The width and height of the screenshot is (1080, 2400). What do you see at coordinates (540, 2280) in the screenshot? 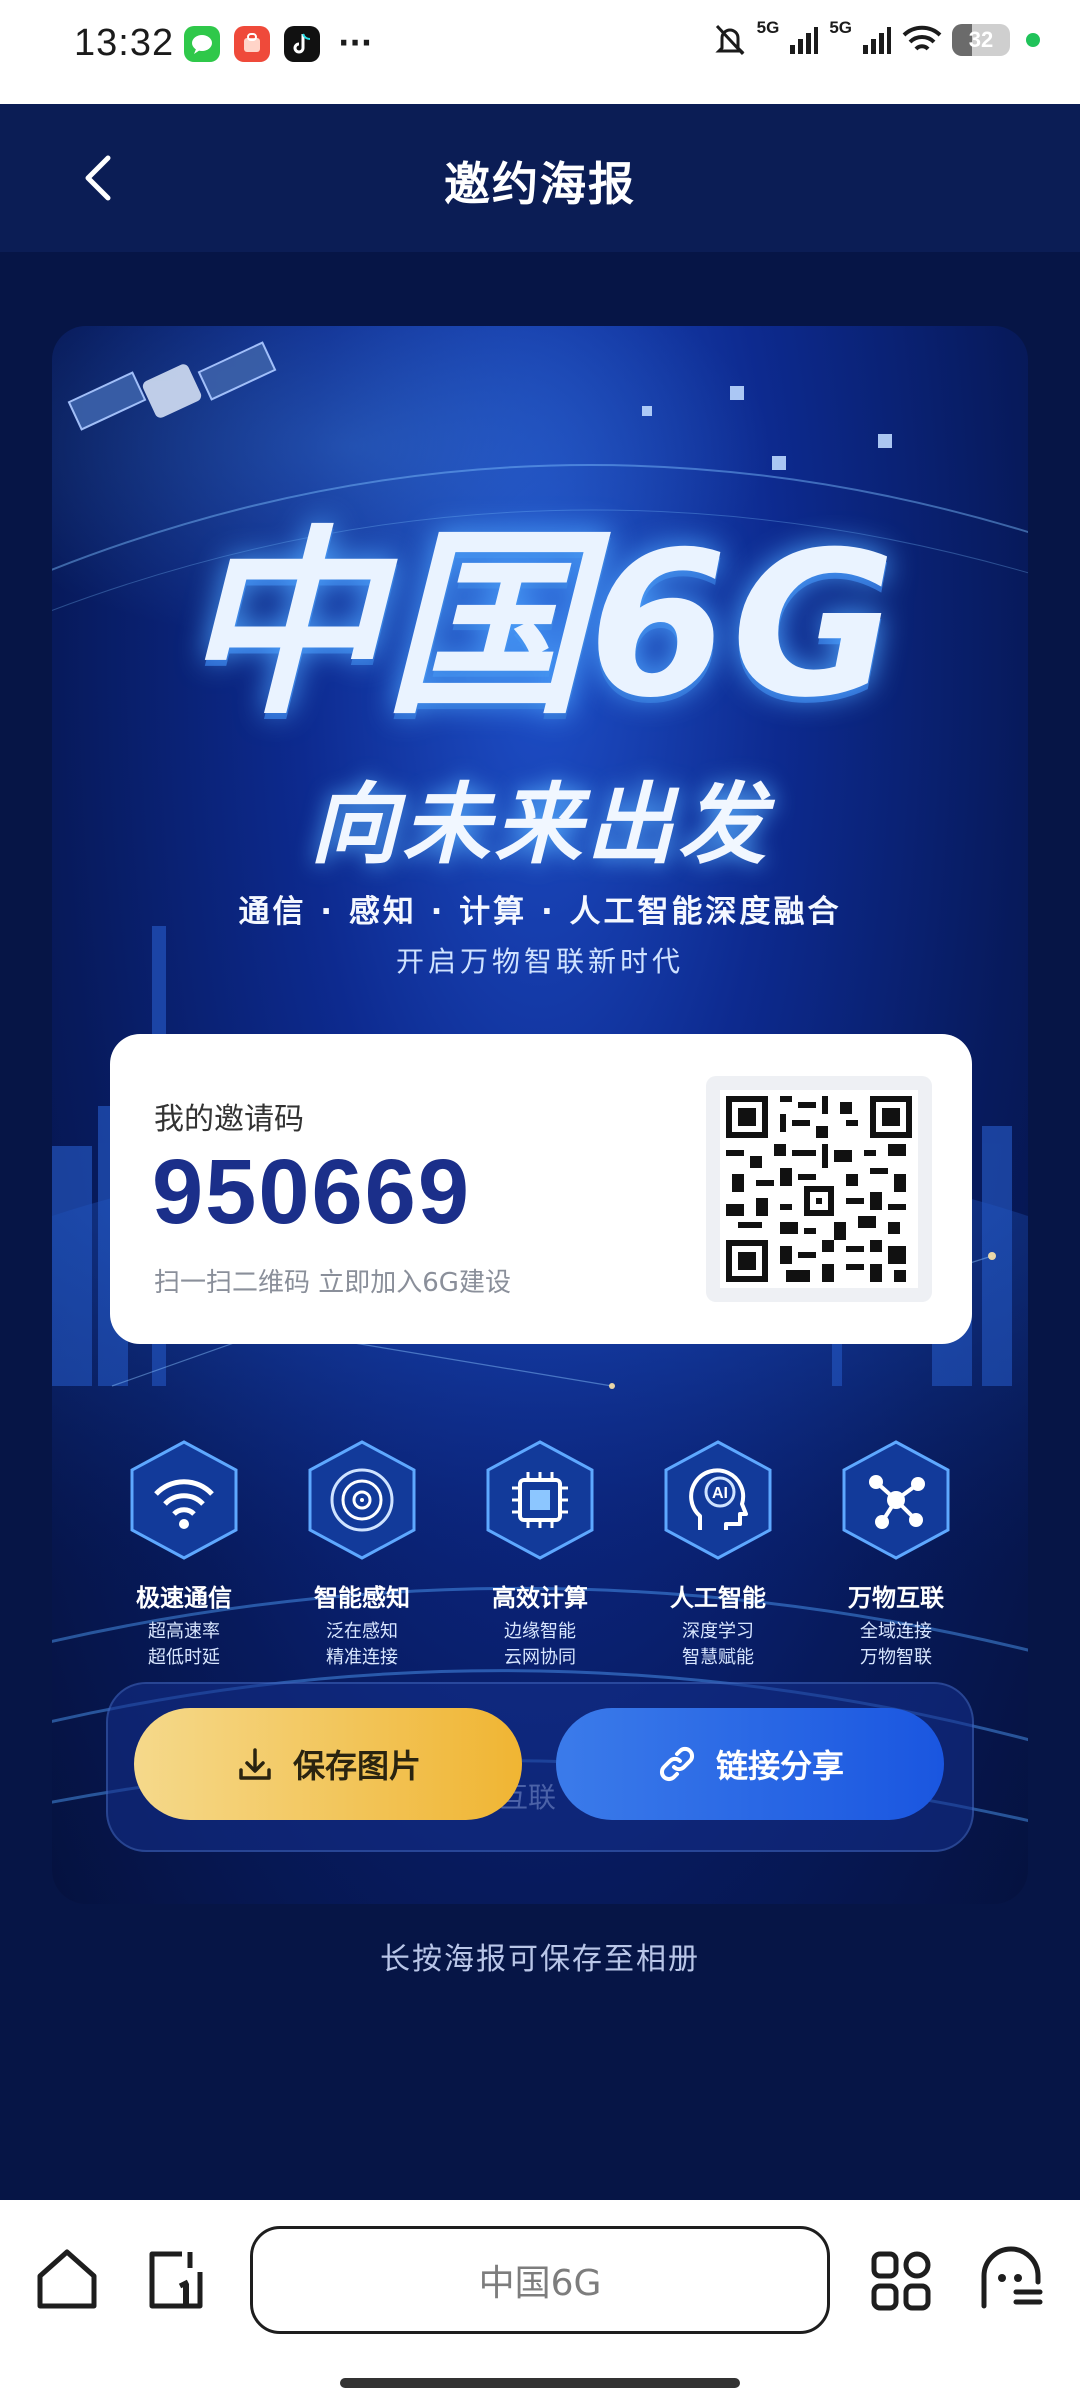
I see `address-search-field: 中国6G` at bounding box center [540, 2280].